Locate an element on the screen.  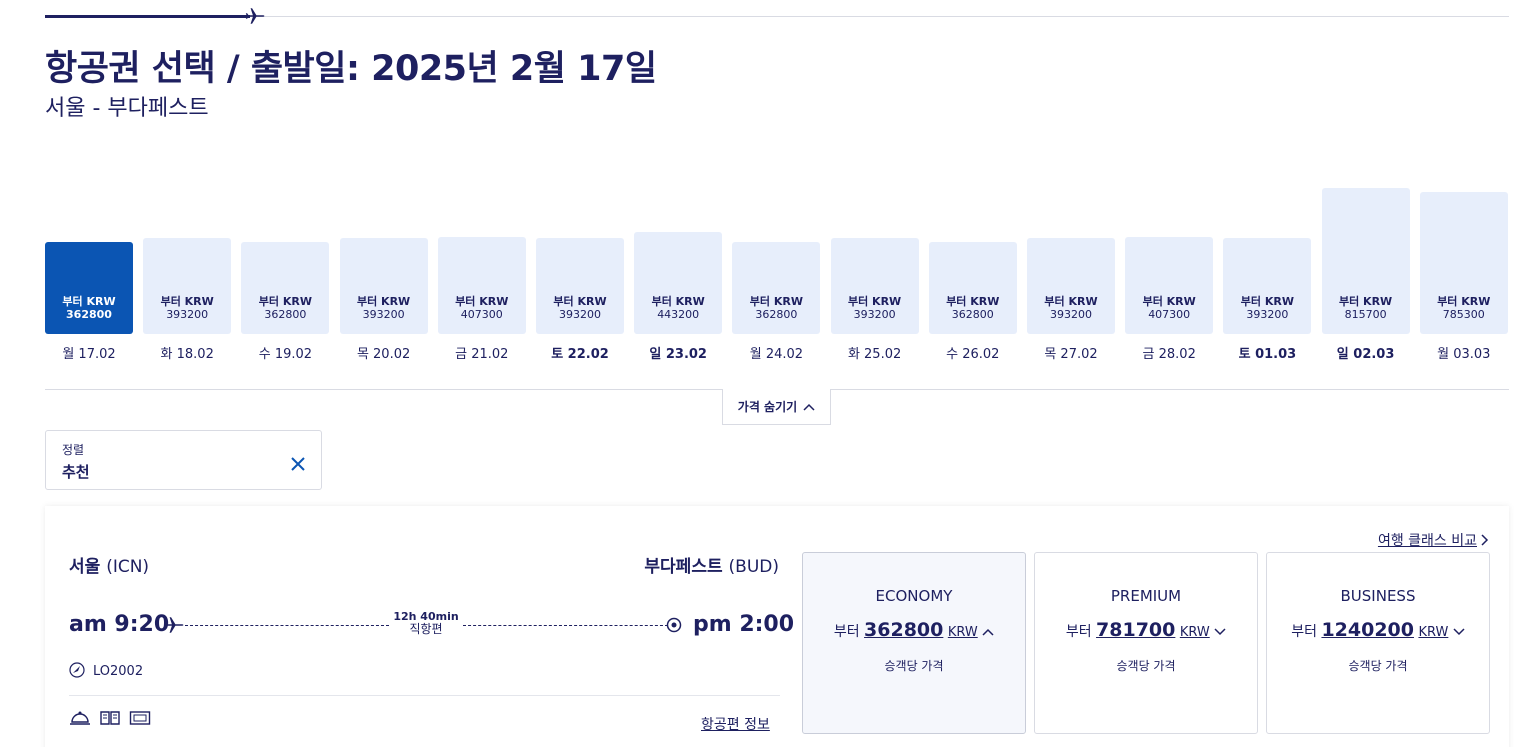
price-bar-date: 목 27.02 is located at coordinates (1071, 352).